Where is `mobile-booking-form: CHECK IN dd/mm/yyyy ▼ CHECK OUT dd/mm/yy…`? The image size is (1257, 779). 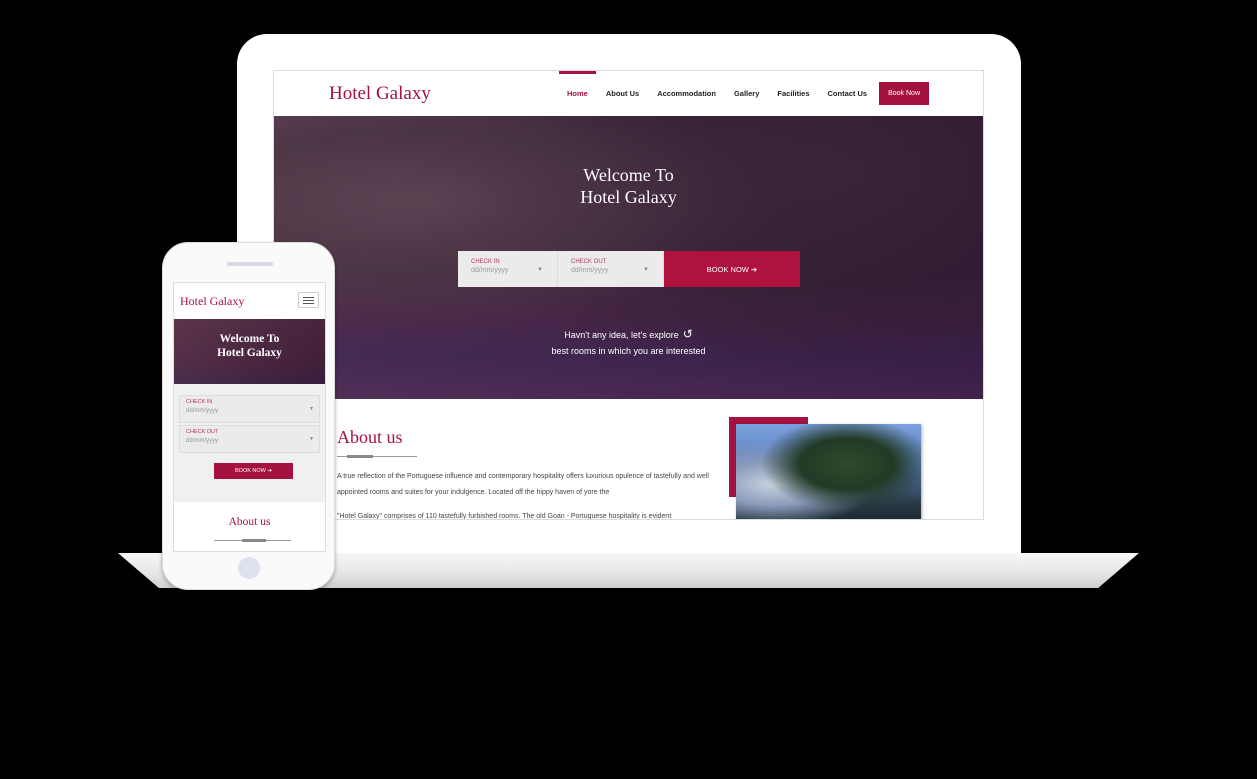 mobile-booking-form: CHECK IN dd/mm/yyyy ▼ CHECK OUT dd/mm/yy… is located at coordinates (249, 443).